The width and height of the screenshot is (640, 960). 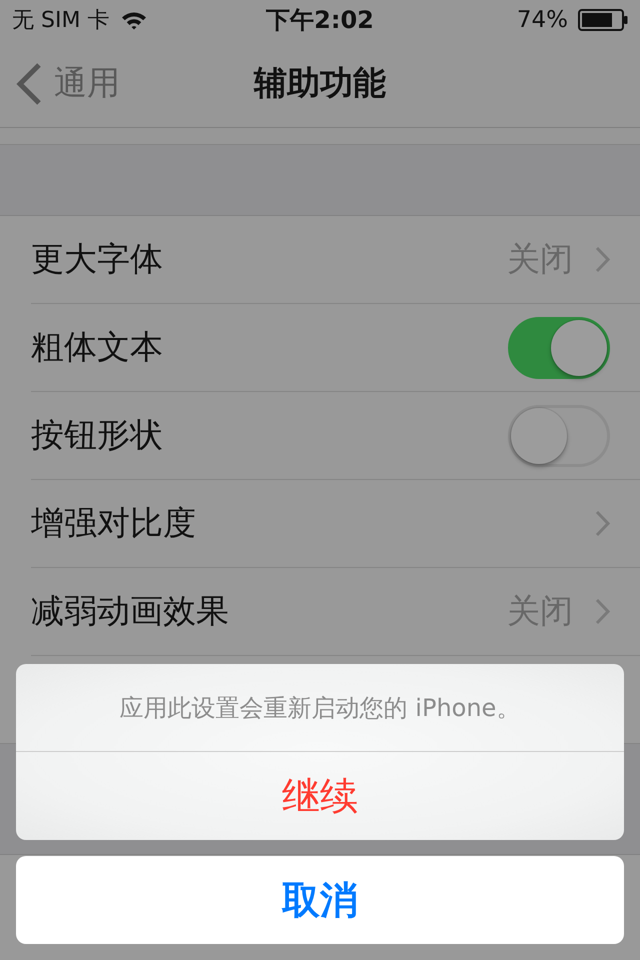 What do you see at coordinates (134, 20) in the screenshot?
I see `wifi-icon` at bounding box center [134, 20].